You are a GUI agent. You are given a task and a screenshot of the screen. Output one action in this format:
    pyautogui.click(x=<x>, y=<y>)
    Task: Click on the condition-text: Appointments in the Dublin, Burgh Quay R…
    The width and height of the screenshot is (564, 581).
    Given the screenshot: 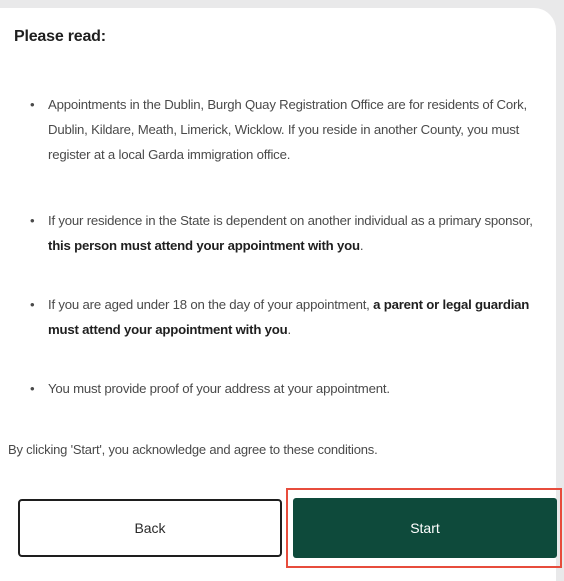 What is the action you would take?
    pyautogui.click(x=287, y=129)
    